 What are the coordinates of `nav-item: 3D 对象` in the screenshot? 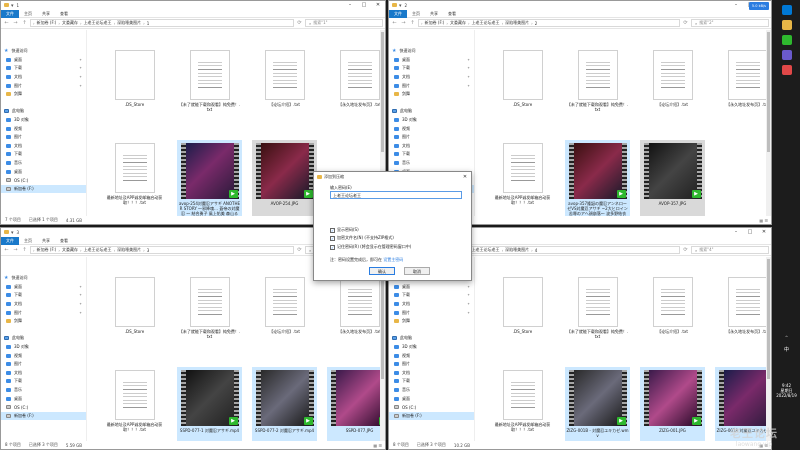 It's located at (43, 120).